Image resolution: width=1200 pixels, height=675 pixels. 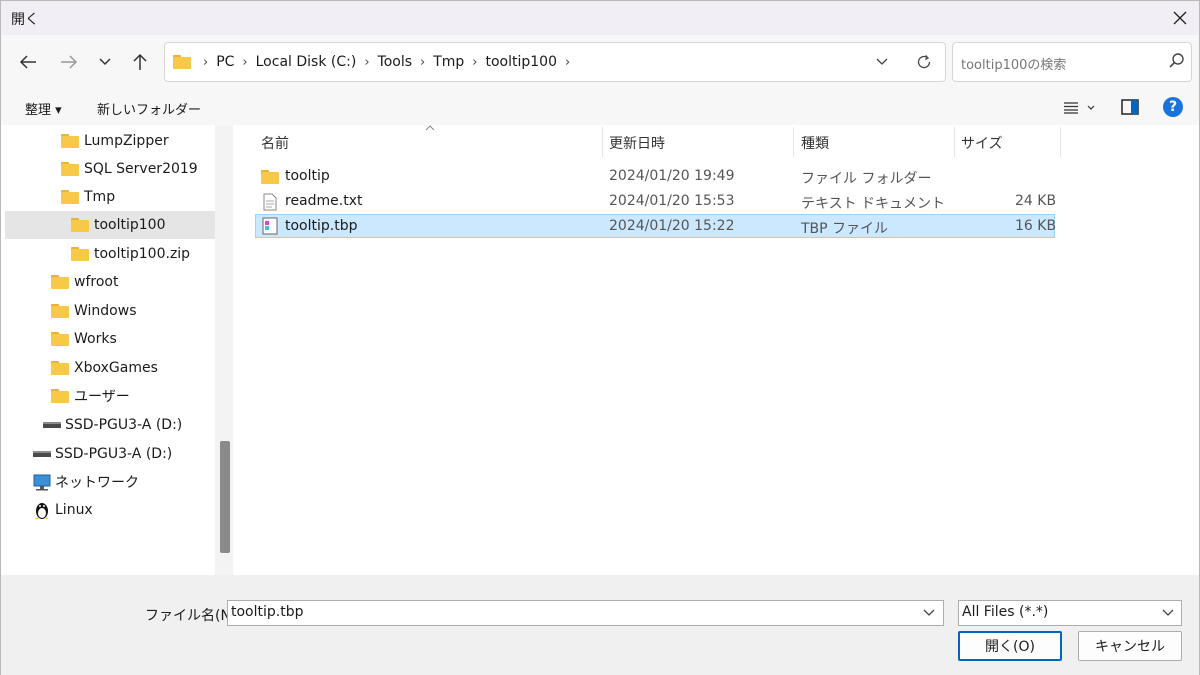 What do you see at coordinates (982, 143) in the screenshot?
I see `column-header-size: サイズ` at bounding box center [982, 143].